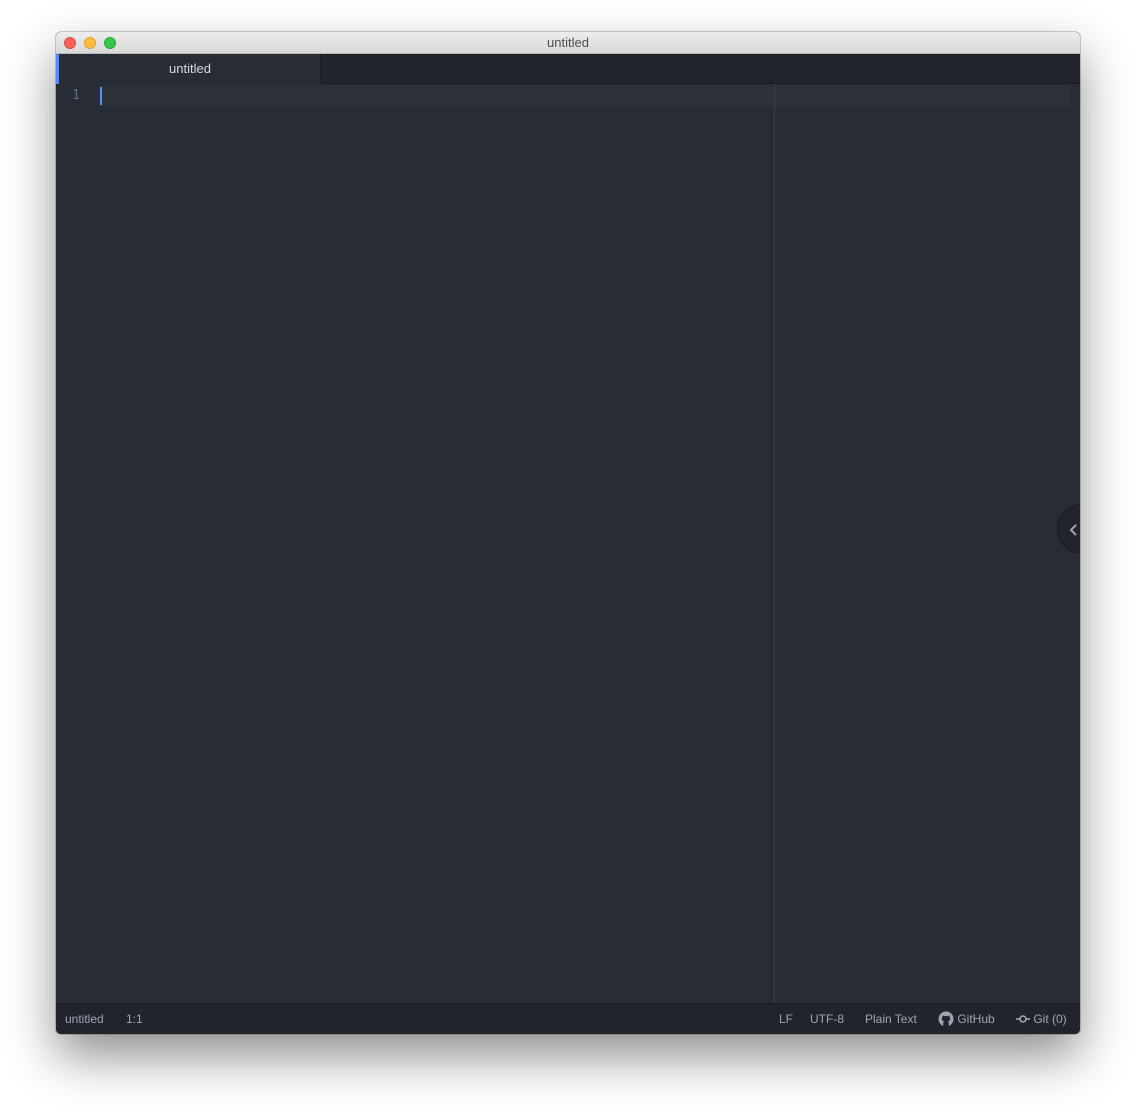 This screenshot has height=1114, width=1136. I want to click on minimize-window-button, so click(90, 43).